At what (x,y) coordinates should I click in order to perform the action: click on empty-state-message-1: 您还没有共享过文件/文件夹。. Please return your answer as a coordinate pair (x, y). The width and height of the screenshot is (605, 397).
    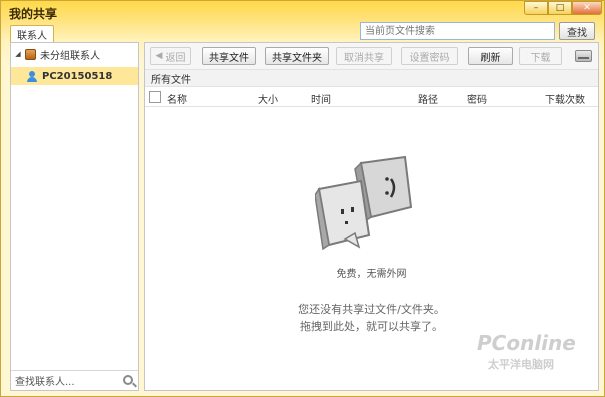
    Looking at the image, I should click on (371, 309).